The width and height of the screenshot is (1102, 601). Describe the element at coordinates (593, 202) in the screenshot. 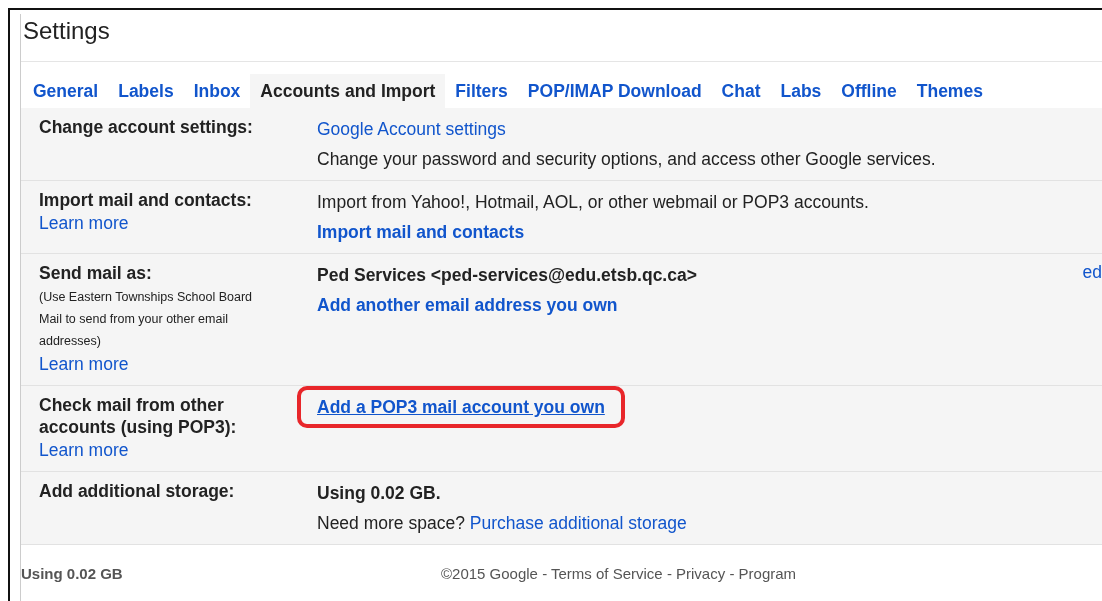

I see `description-text: Import from Yahoo!, Hotmail, AOL, or other webmail or POP3 accounts.` at that location.